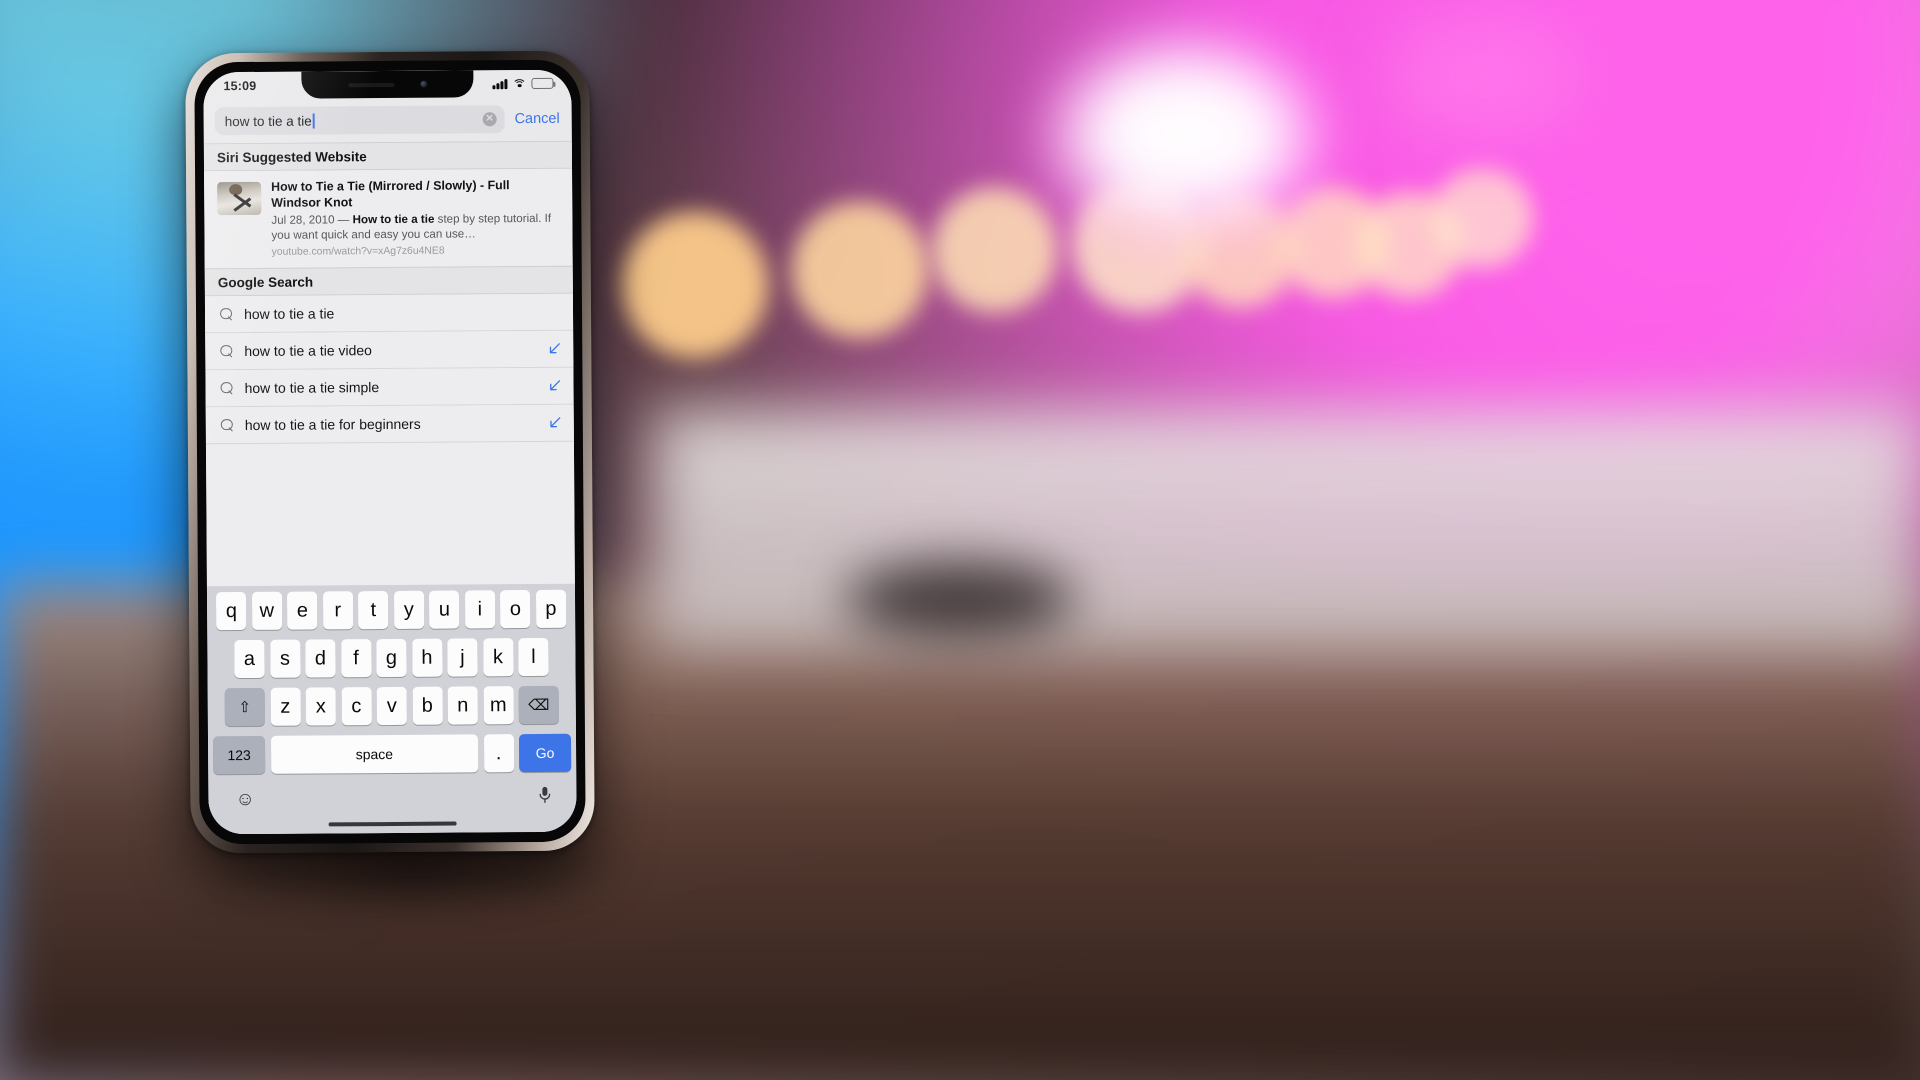 This screenshot has width=1920, height=1080. I want to click on suggestion-row: how to tie a tie simple, so click(389, 388).